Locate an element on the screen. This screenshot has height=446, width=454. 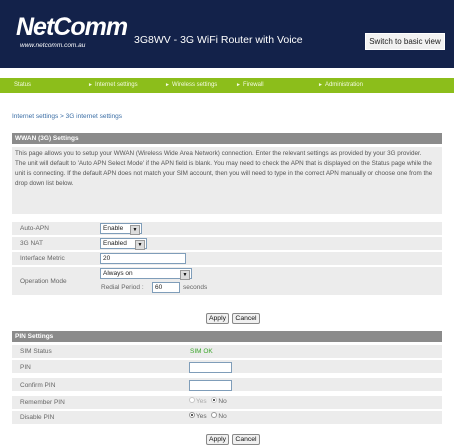
operation-mode-value: Always on is located at coordinates (118, 273).